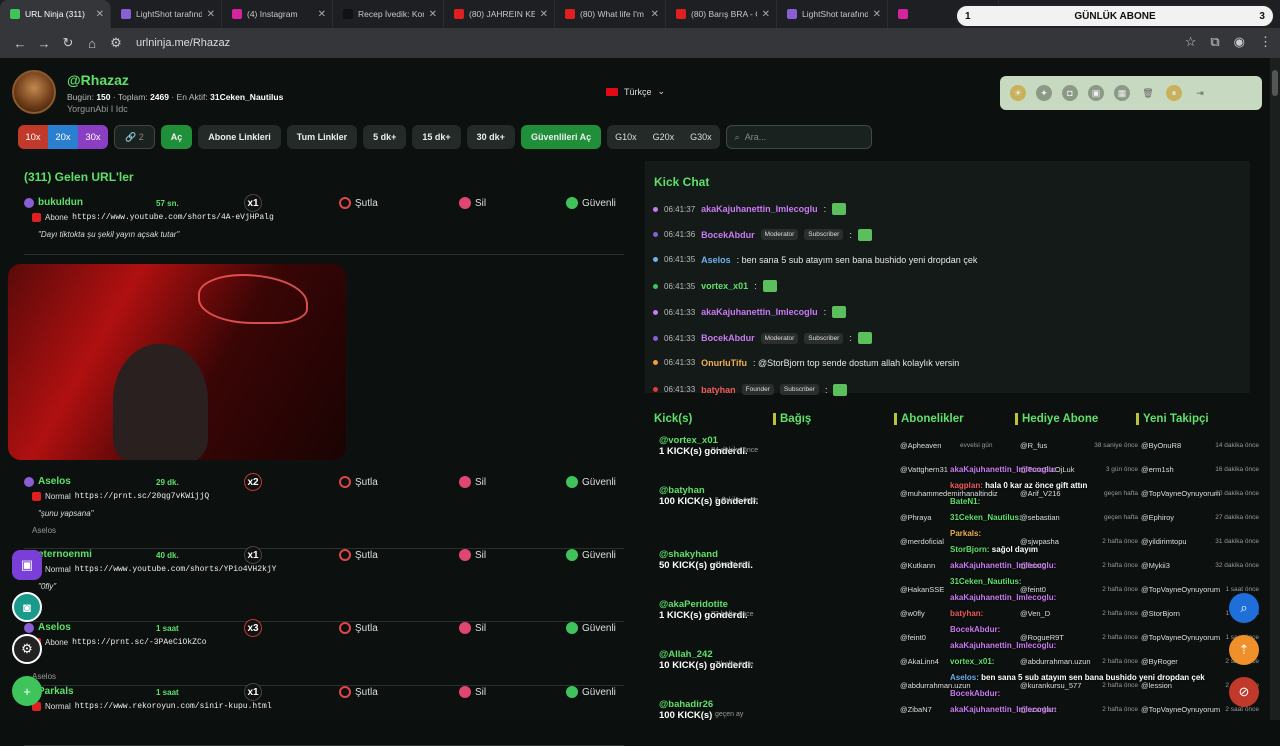 The width and height of the screenshot is (1280, 746). What do you see at coordinates (714, 704) in the screenshot?
I see `kick-user: @bahadir26` at bounding box center [714, 704].